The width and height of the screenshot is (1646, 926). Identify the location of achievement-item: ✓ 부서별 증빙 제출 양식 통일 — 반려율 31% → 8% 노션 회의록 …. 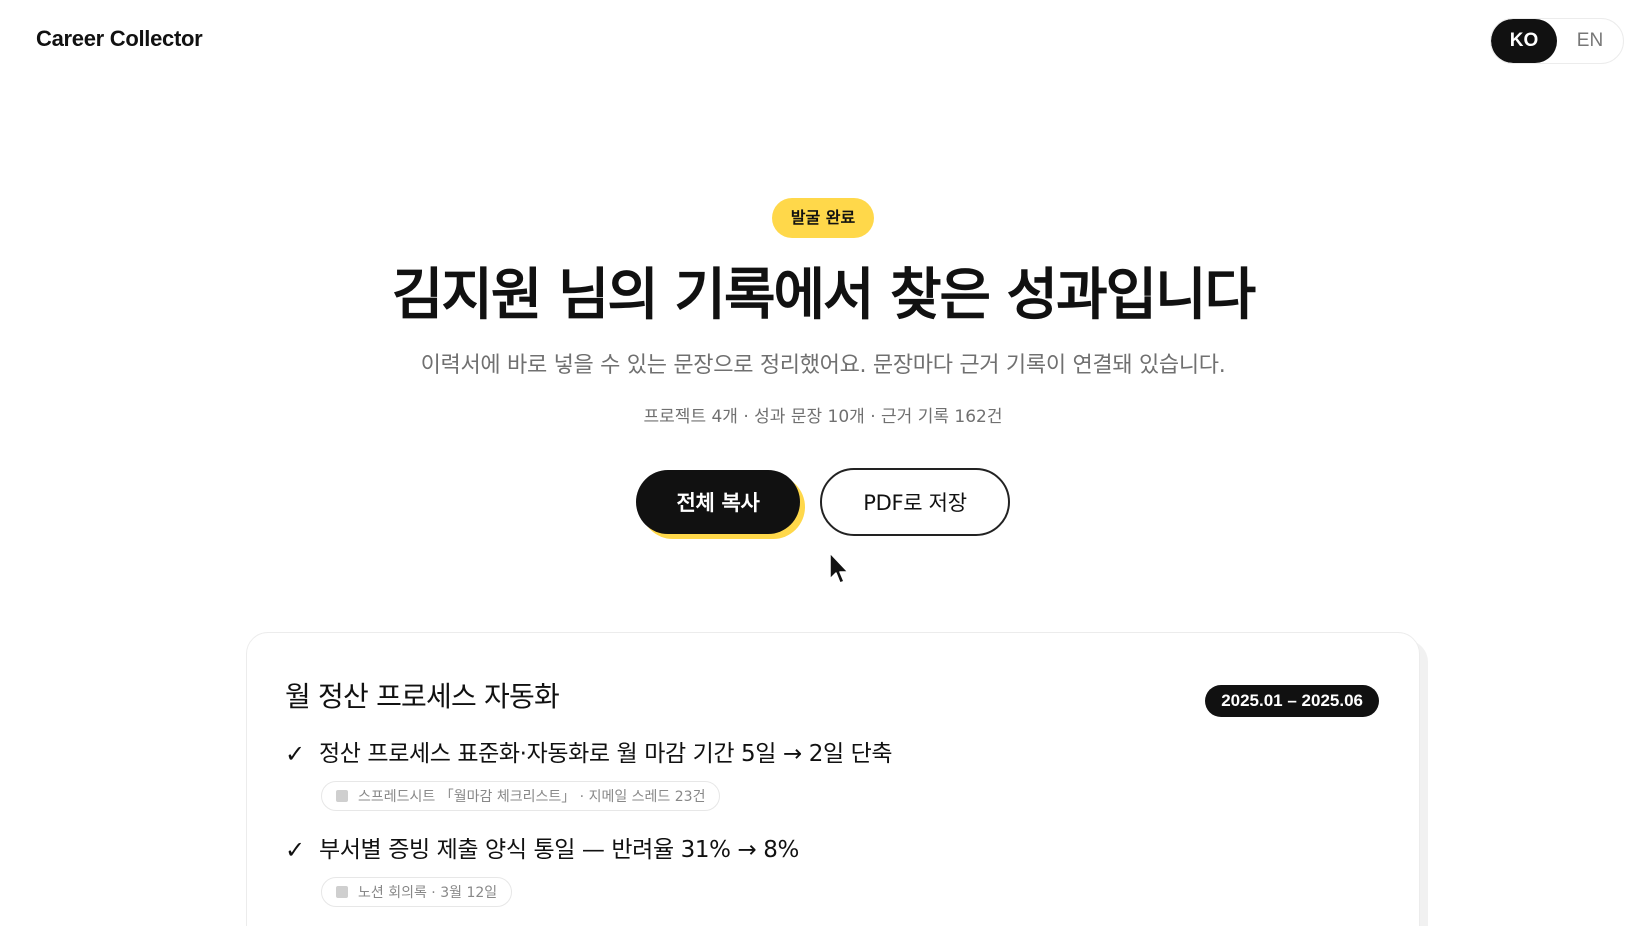
(542, 871).